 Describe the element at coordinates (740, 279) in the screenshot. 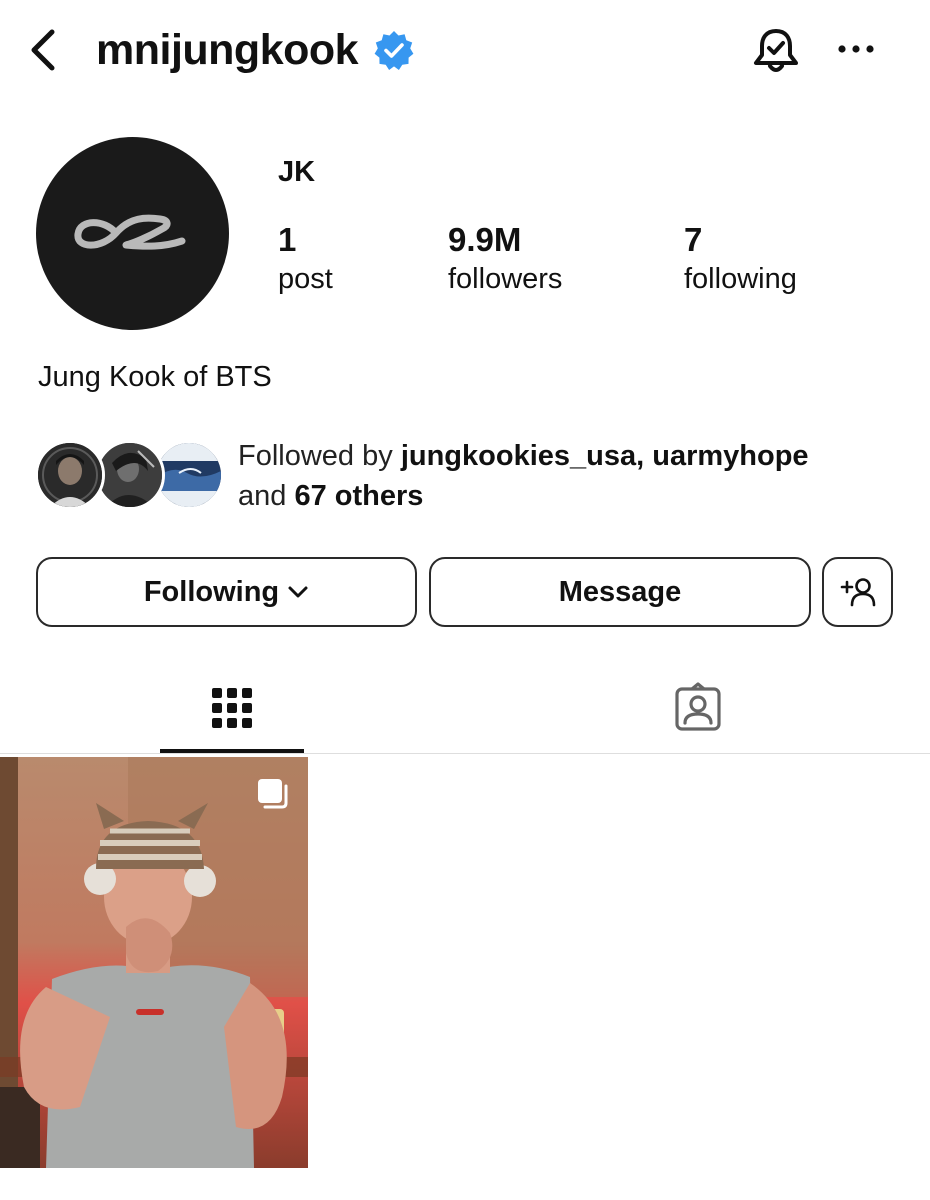

I see `following-label: following` at that location.